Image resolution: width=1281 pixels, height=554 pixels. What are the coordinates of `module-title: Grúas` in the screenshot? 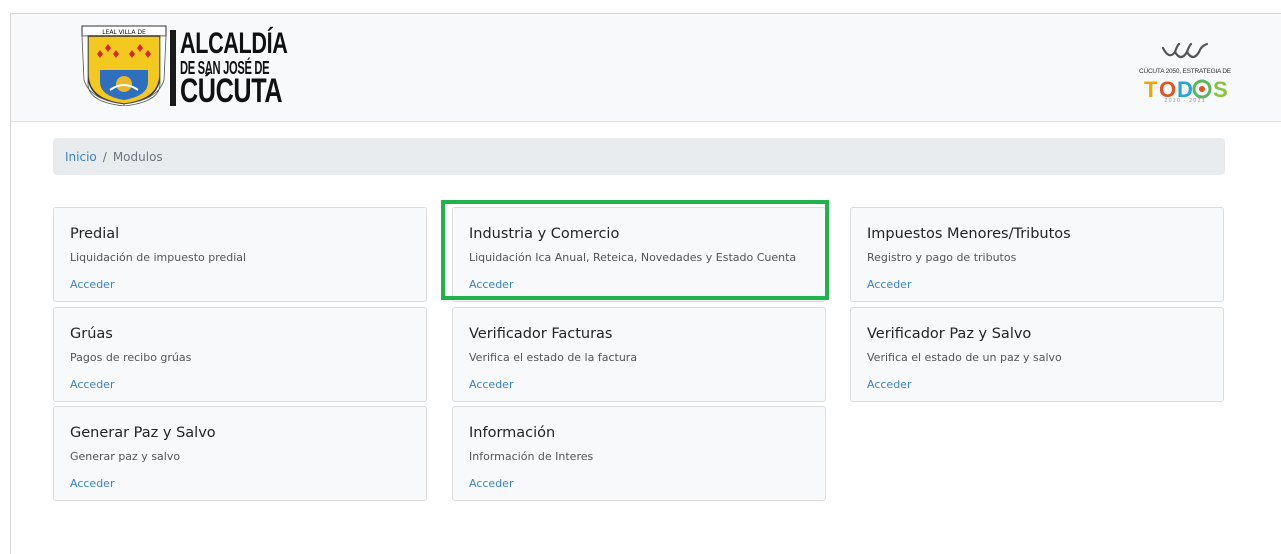 It's located at (91, 334).